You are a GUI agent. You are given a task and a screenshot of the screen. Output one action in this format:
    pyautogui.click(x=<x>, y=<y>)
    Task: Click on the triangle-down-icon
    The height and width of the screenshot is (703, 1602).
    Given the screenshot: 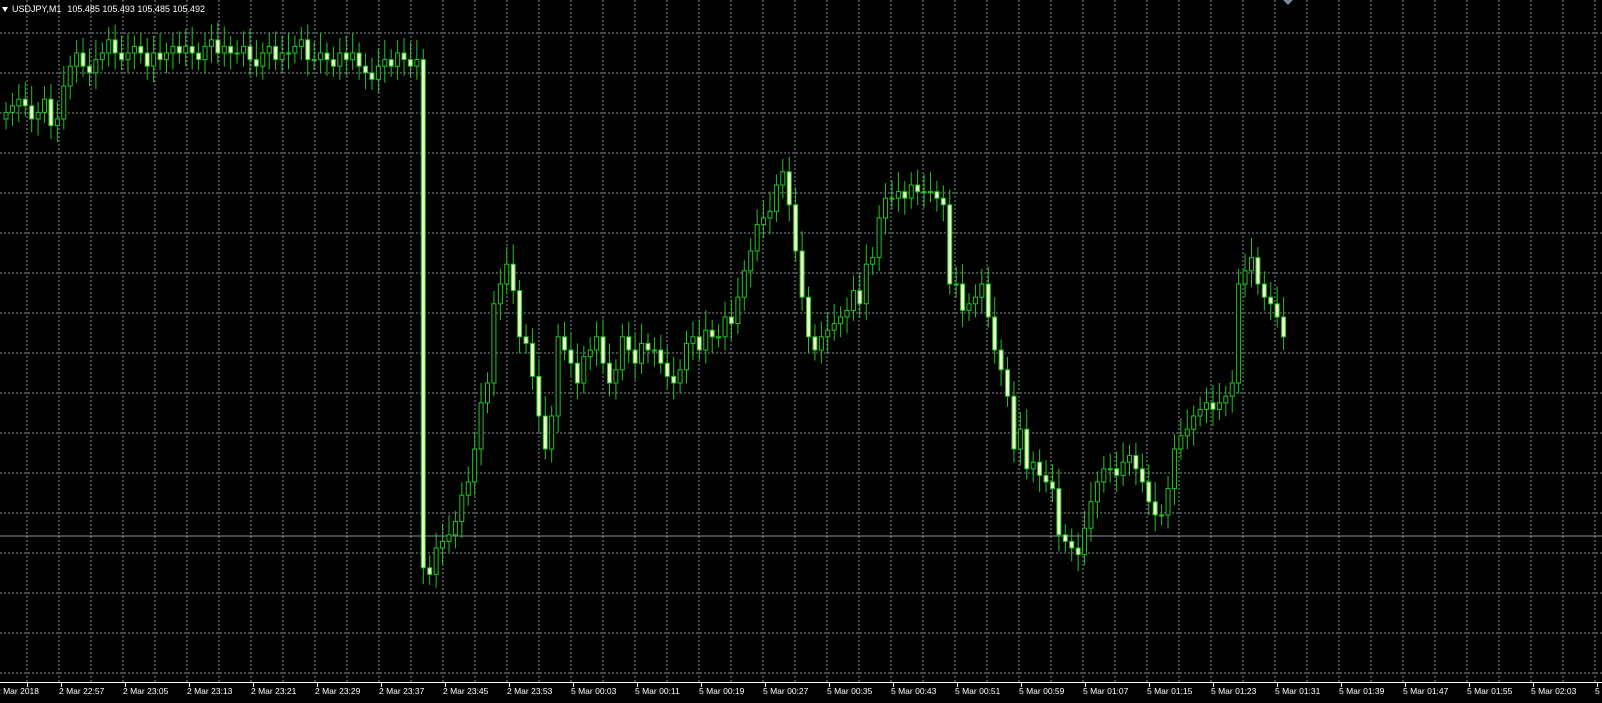 What is the action you would take?
    pyautogui.click(x=5, y=9)
    